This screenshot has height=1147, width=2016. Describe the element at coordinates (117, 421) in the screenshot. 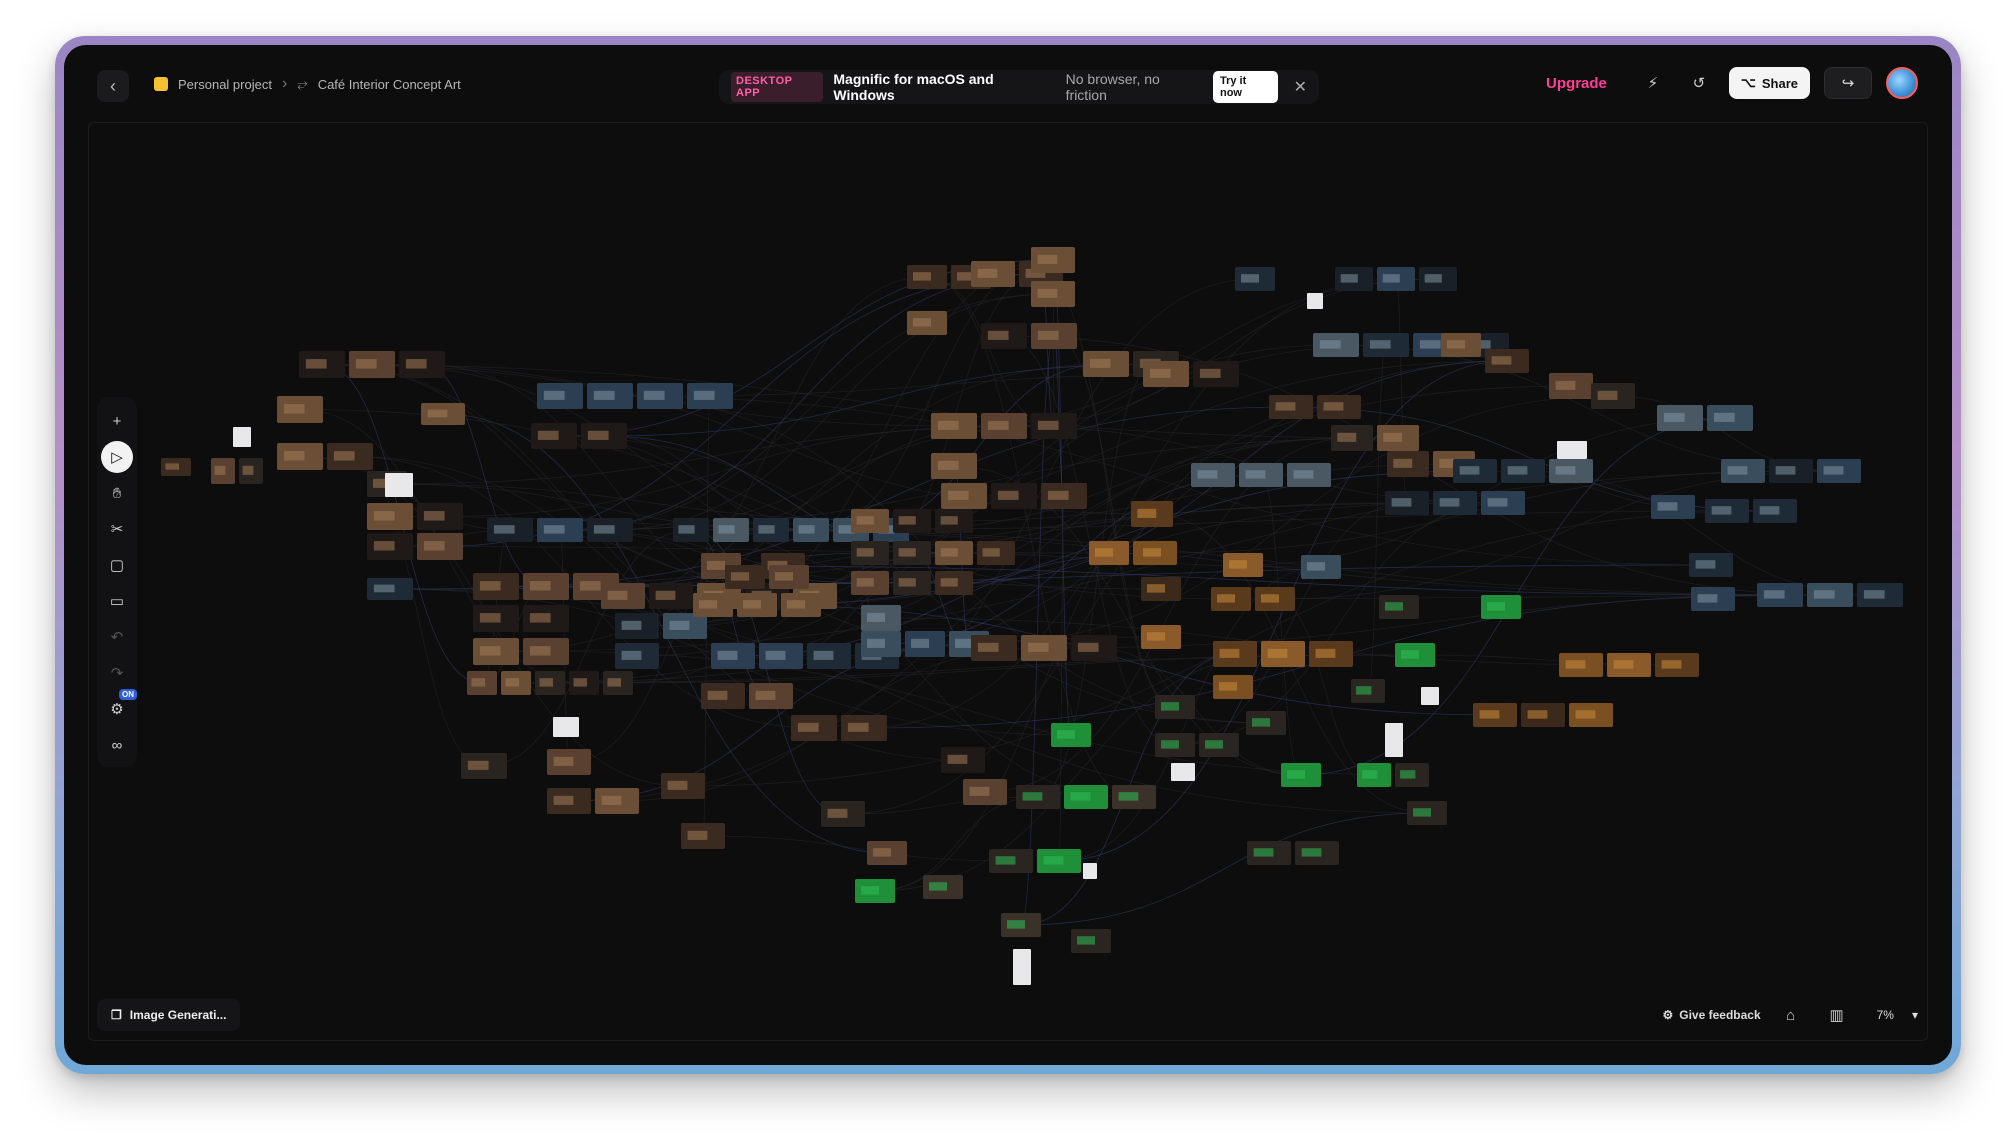

I see `plus-icon: +` at that location.